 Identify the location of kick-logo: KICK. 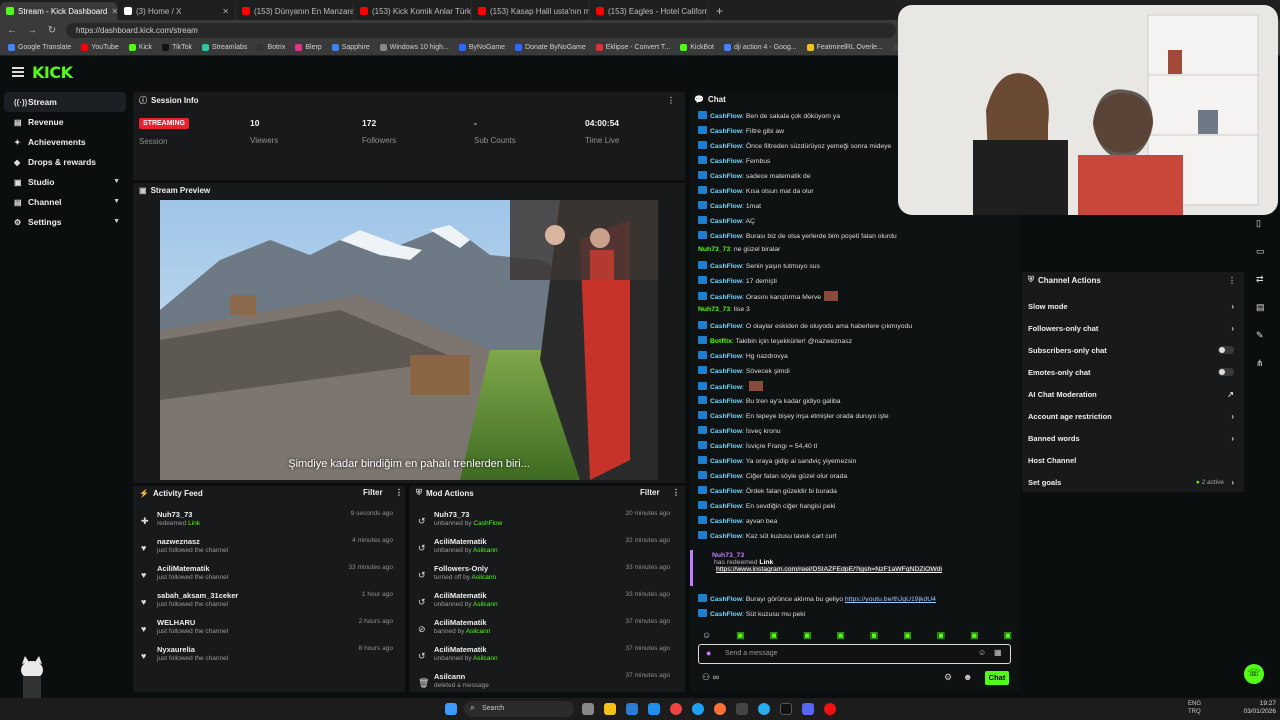
(52, 72).